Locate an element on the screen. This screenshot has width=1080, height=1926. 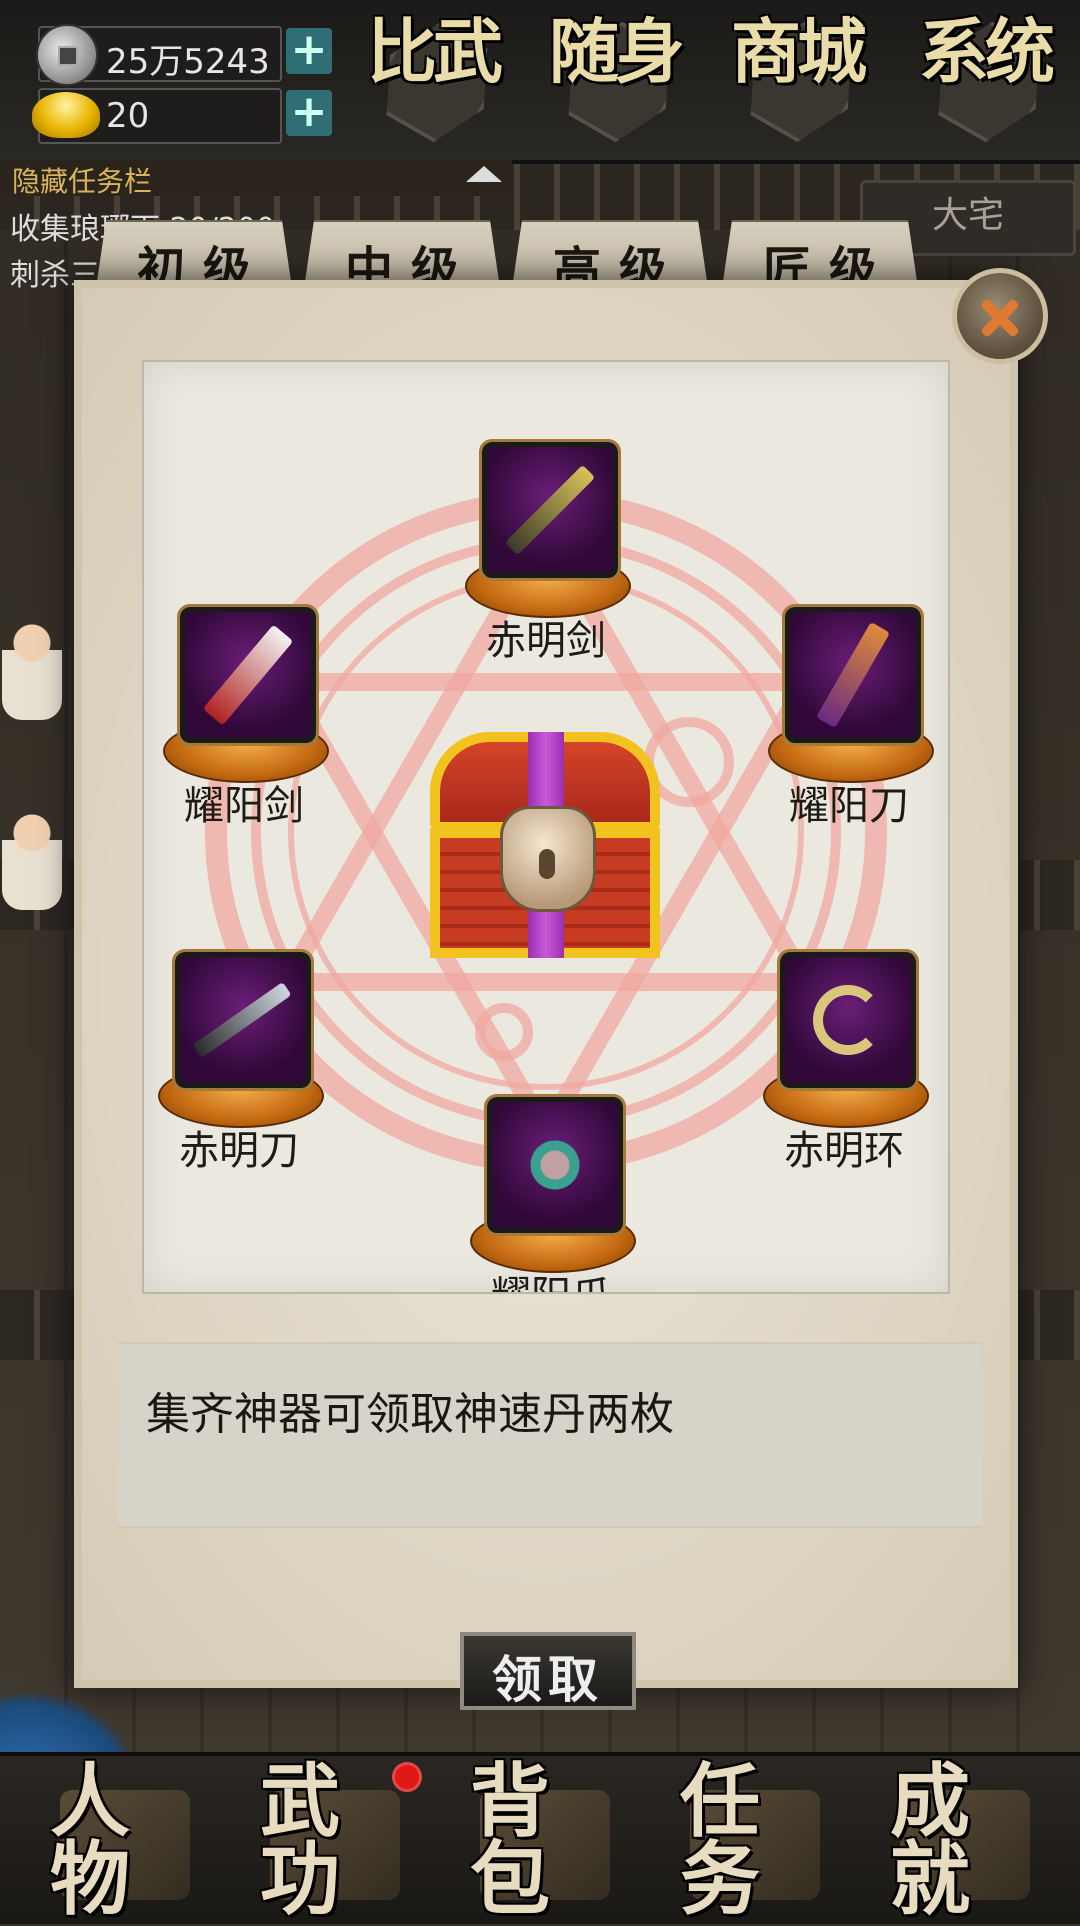
artifact-slot-chiming-ring: 赤明环 is located at coordinates (844, 1061).